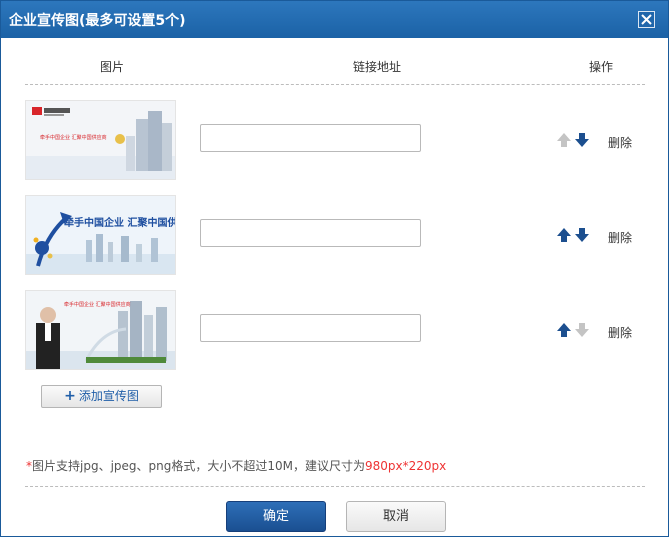 This screenshot has height=537, width=669. I want to click on header-image: 图片, so click(112, 67).